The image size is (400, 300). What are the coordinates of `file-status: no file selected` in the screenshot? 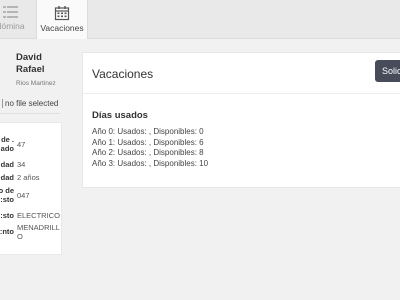 It's located at (32, 103).